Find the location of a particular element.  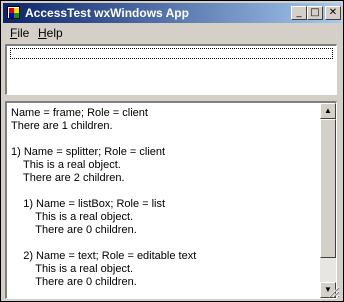

menu-help-rest: elp is located at coordinates (54, 33).